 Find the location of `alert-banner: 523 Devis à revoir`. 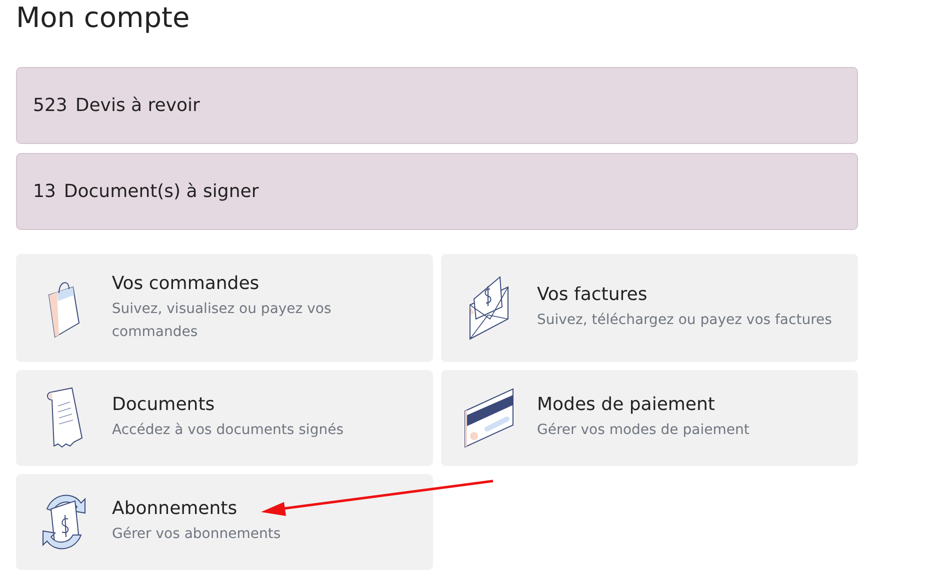

alert-banner: 523 Devis à revoir is located at coordinates (437, 105).